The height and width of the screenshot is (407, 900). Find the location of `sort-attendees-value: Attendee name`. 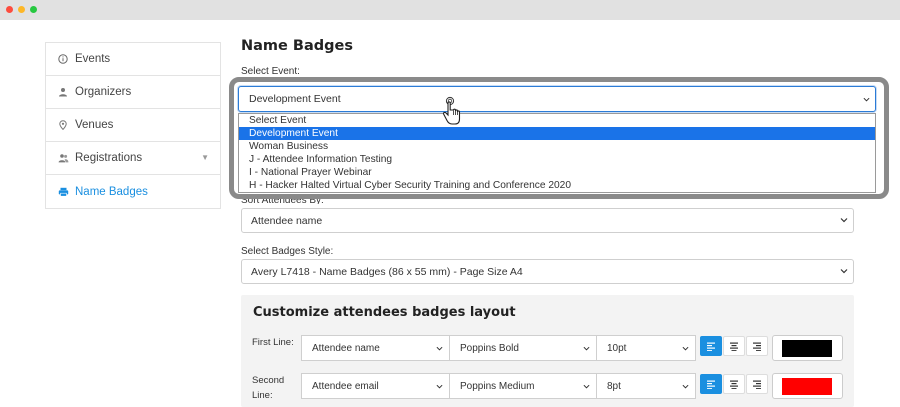

sort-attendees-value: Attendee name is located at coordinates (287, 220).